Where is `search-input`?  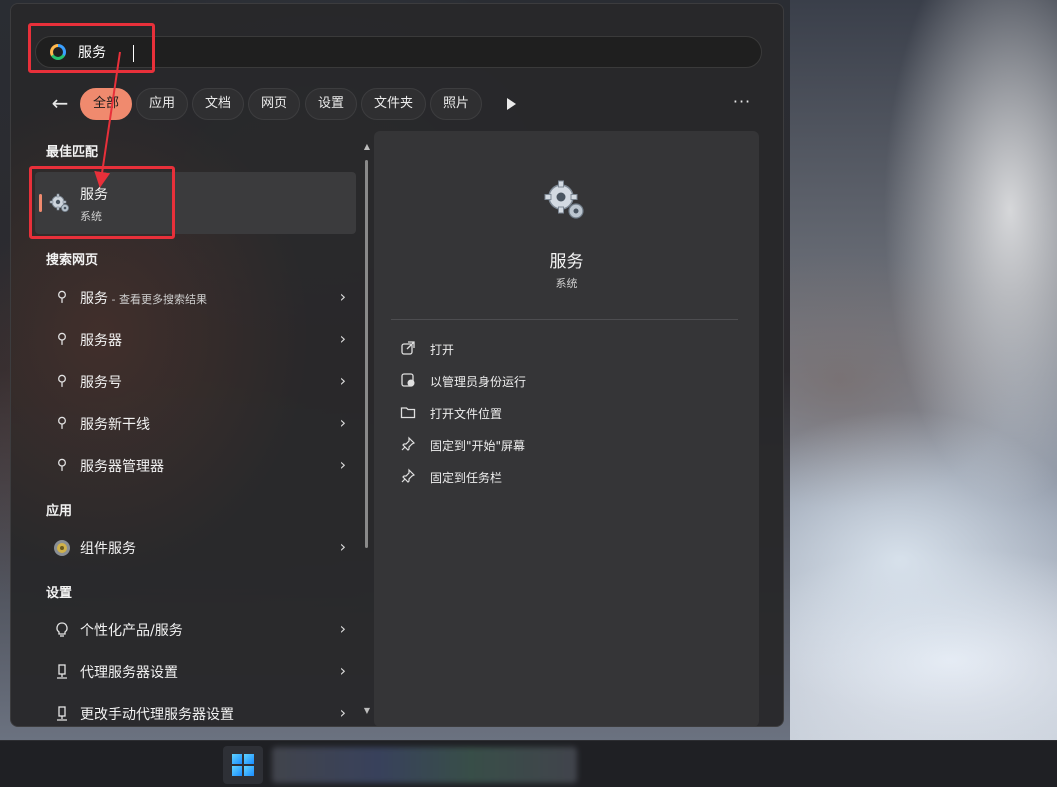
search-input is located at coordinates (378, 52).